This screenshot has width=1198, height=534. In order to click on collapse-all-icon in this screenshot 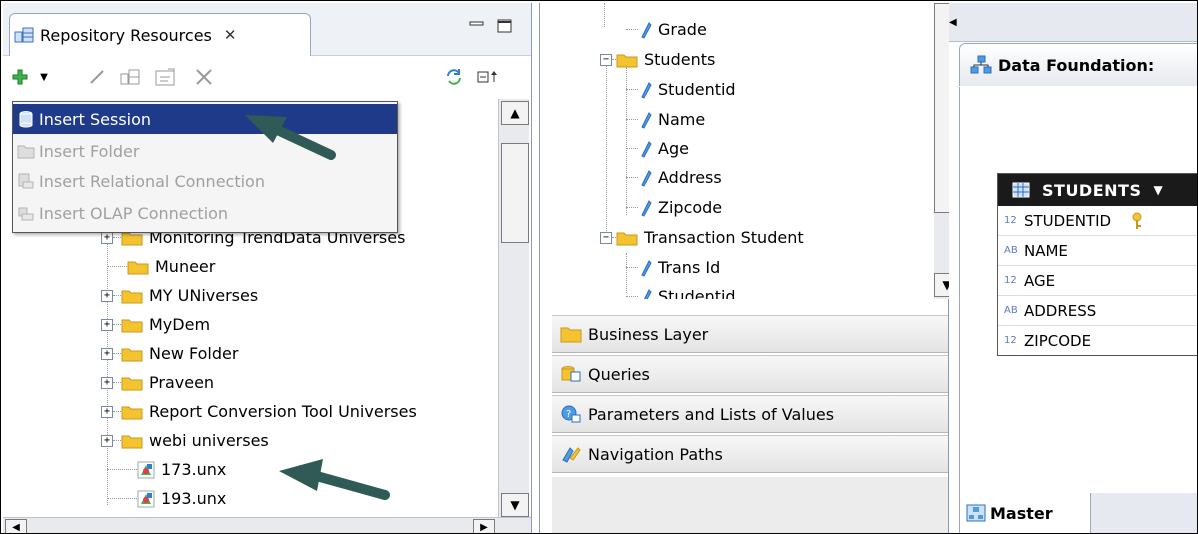, I will do `click(488, 77)`.